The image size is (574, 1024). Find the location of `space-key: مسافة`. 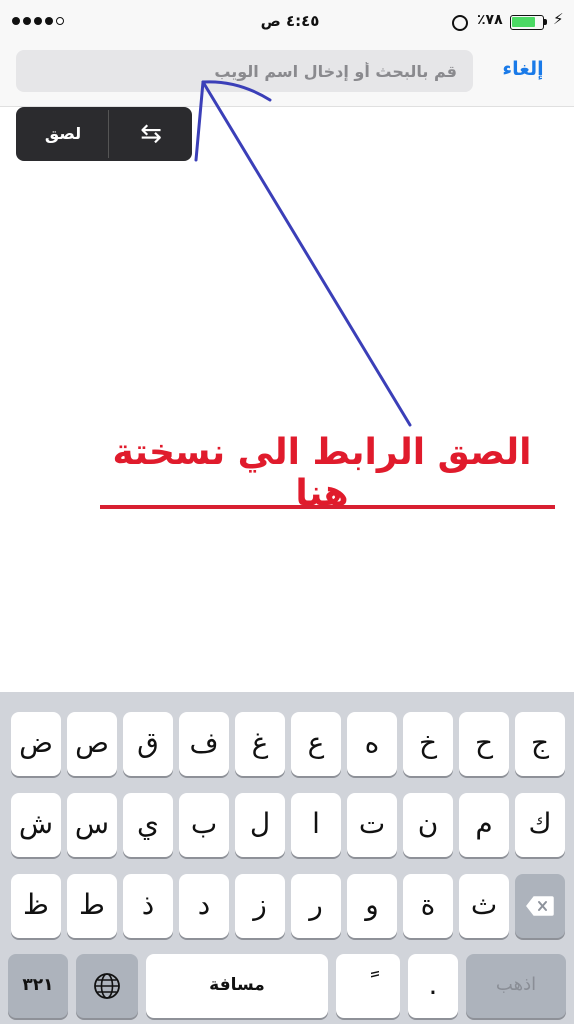

space-key: مسافة is located at coordinates (237, 986).